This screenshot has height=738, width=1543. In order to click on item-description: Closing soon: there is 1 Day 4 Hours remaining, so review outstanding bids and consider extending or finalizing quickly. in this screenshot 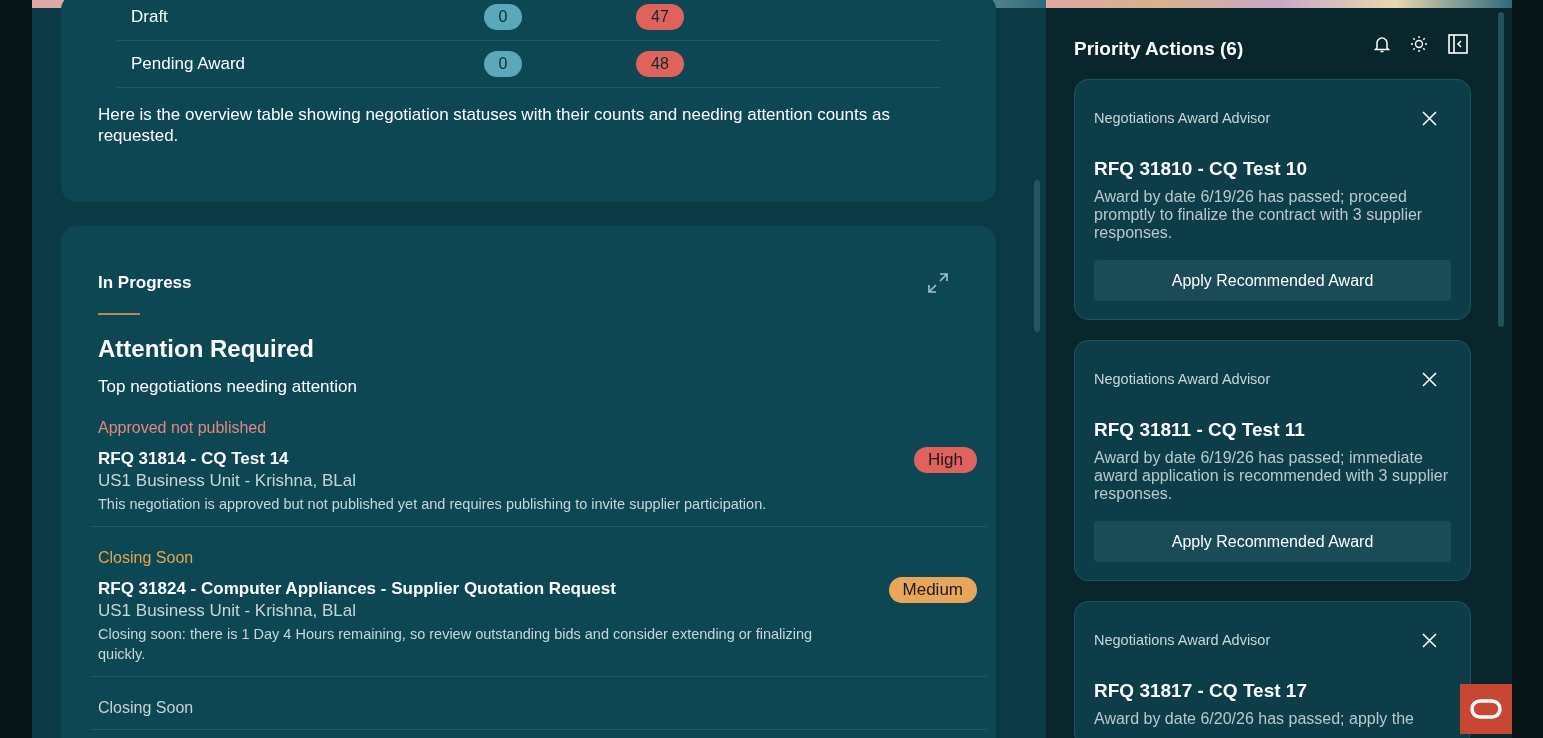, I will do `click(456, 644)`.